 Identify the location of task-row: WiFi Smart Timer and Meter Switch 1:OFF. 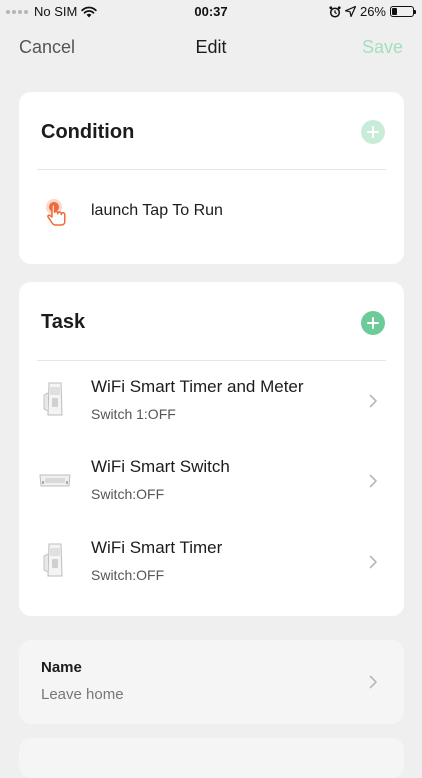
(211, 401).